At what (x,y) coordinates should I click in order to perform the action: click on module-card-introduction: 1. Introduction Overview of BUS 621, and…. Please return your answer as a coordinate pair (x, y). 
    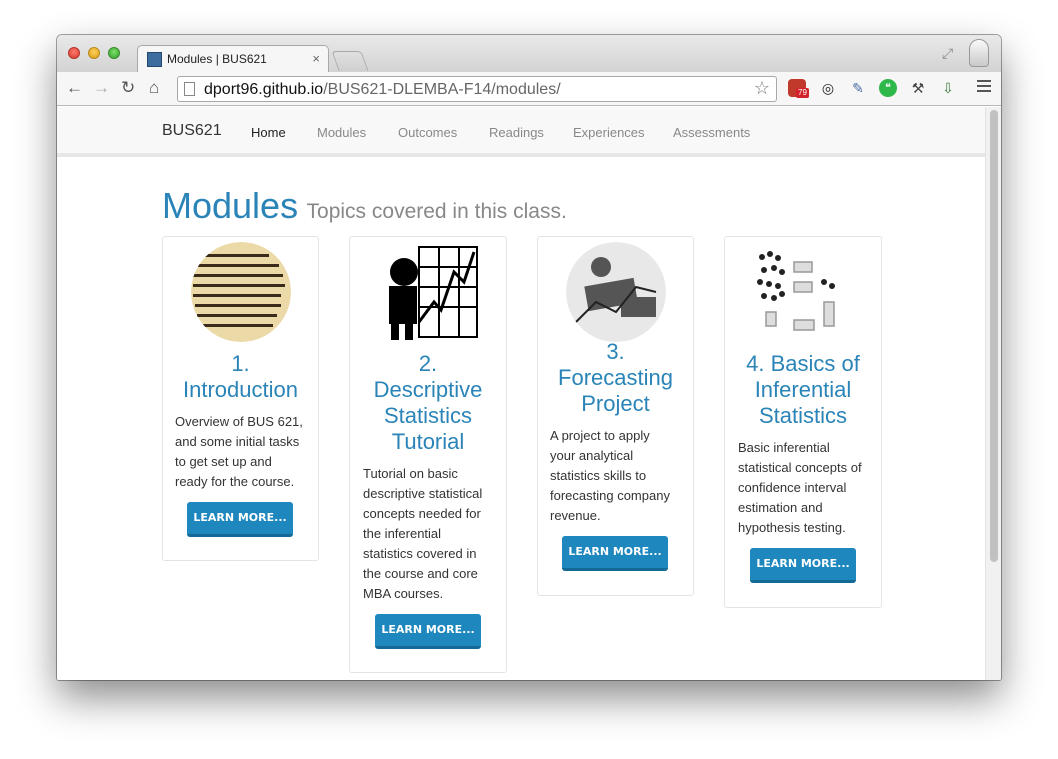
    Looking at the image, I should click on (240, 398).